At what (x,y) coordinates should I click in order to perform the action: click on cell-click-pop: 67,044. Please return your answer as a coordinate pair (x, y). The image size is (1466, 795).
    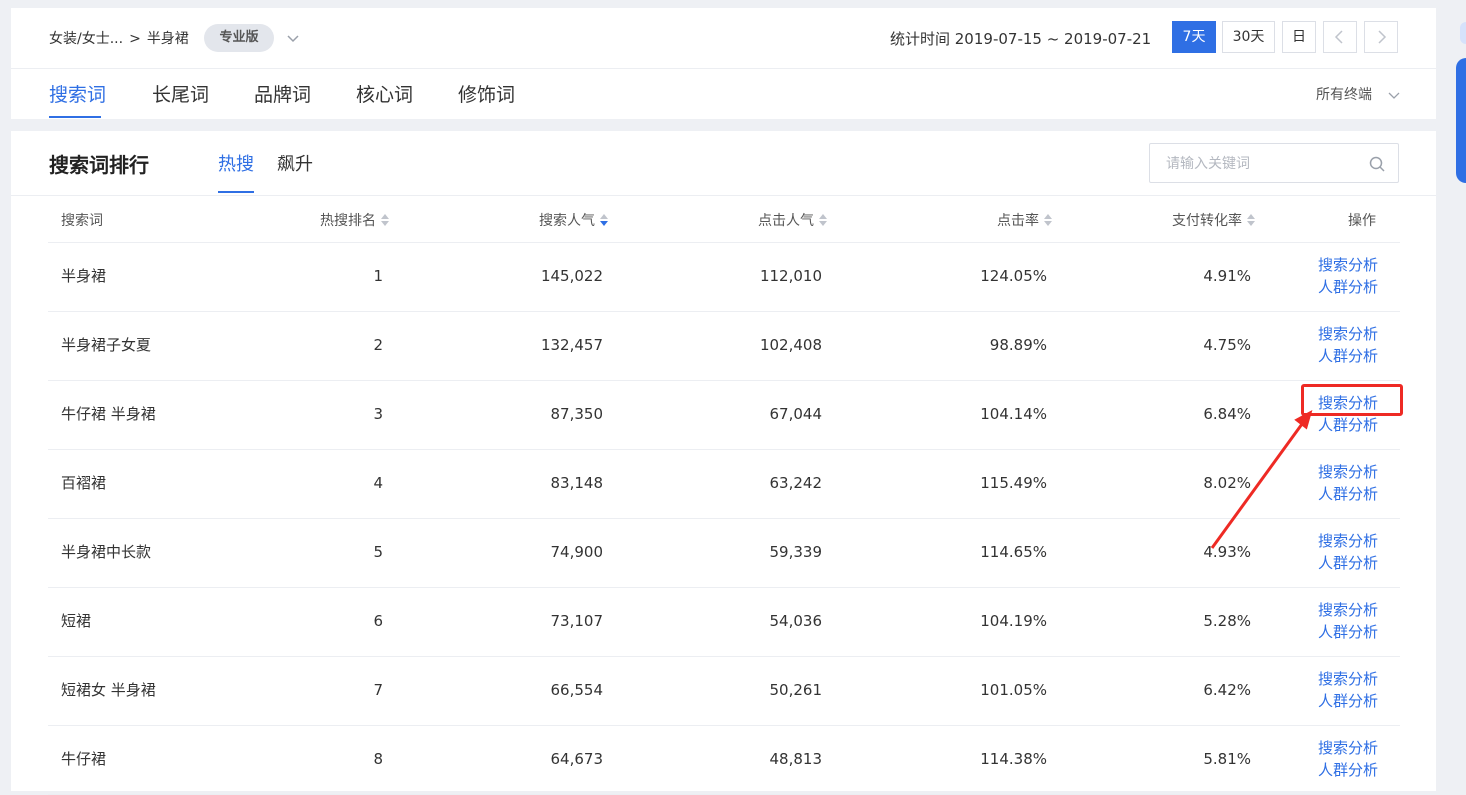
    Looking at the image, I should click on (796, 414).